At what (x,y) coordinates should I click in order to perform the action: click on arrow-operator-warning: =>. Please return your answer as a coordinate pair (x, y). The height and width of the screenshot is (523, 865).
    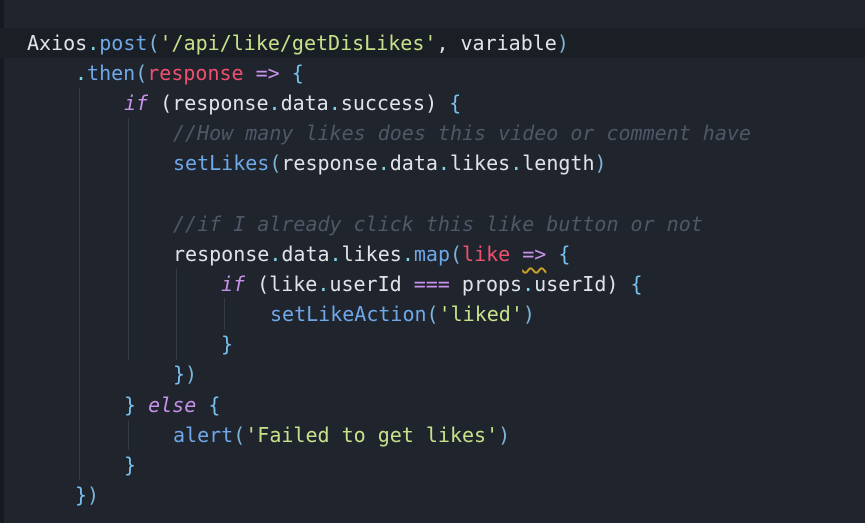
    Looking at the image, I should click on (534, 254).